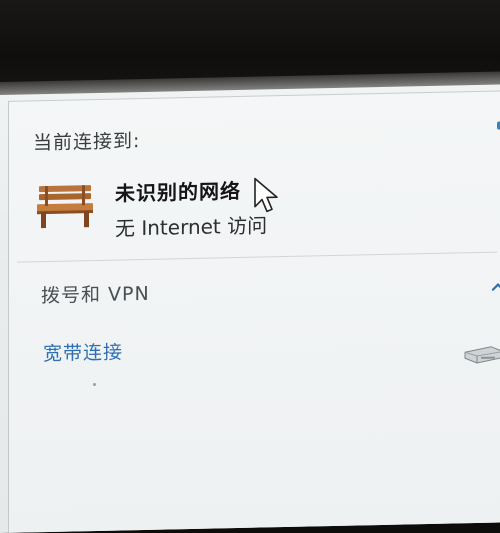 This screenshot has width=500, height=533. I want to click on current-connection-heading: 当前连接到:, so click(87, 142).